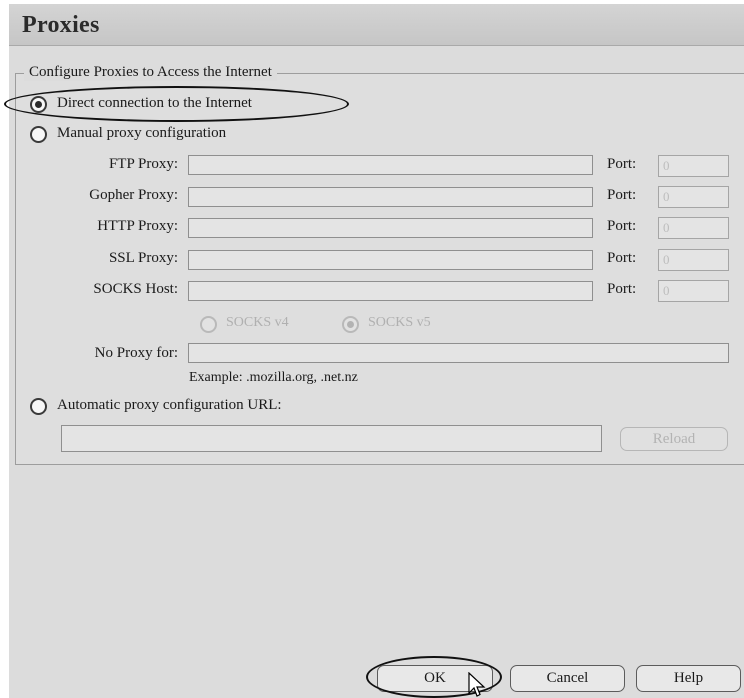 The image size is (744, 698). What do you see at coordinates (208, 324) in the screenshot?
I see `socks-v4-radio` at bounding box center [208, 324].